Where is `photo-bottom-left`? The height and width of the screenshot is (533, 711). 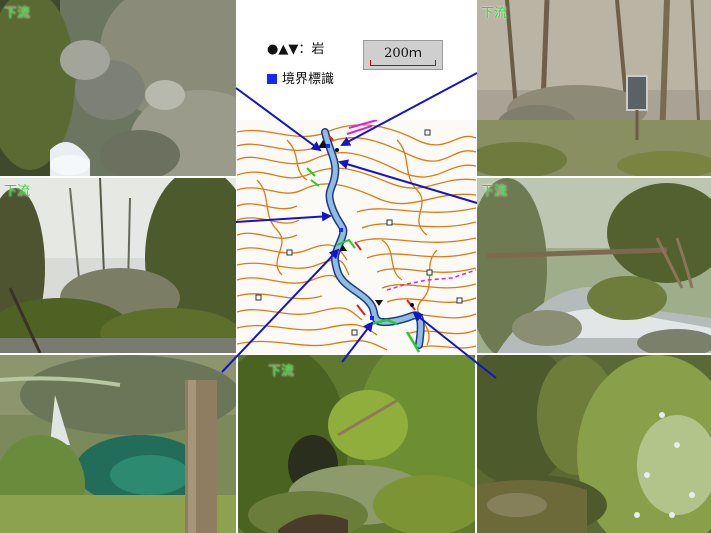 photo-bottom-left is located at coordinates (118, 444).